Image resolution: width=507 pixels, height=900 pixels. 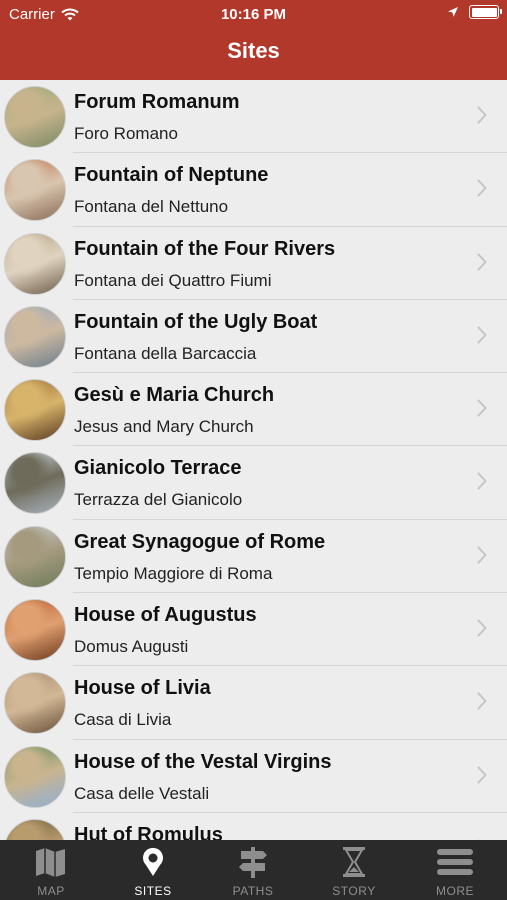 I want to click on site-subtitle: Jesus and Mary Church, so click(x=164, y=427).